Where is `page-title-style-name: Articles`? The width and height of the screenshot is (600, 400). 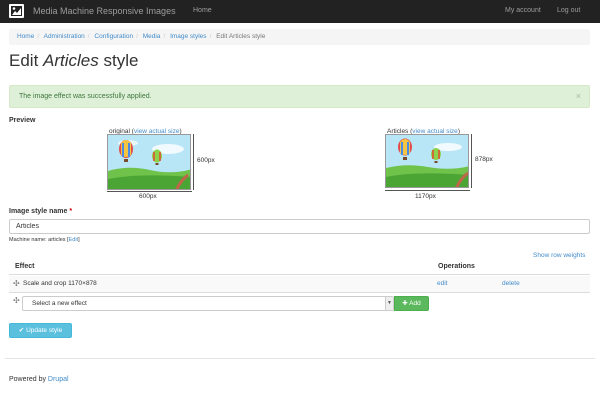 page-title-style-name: Articles is located at coordinates (71, 60).